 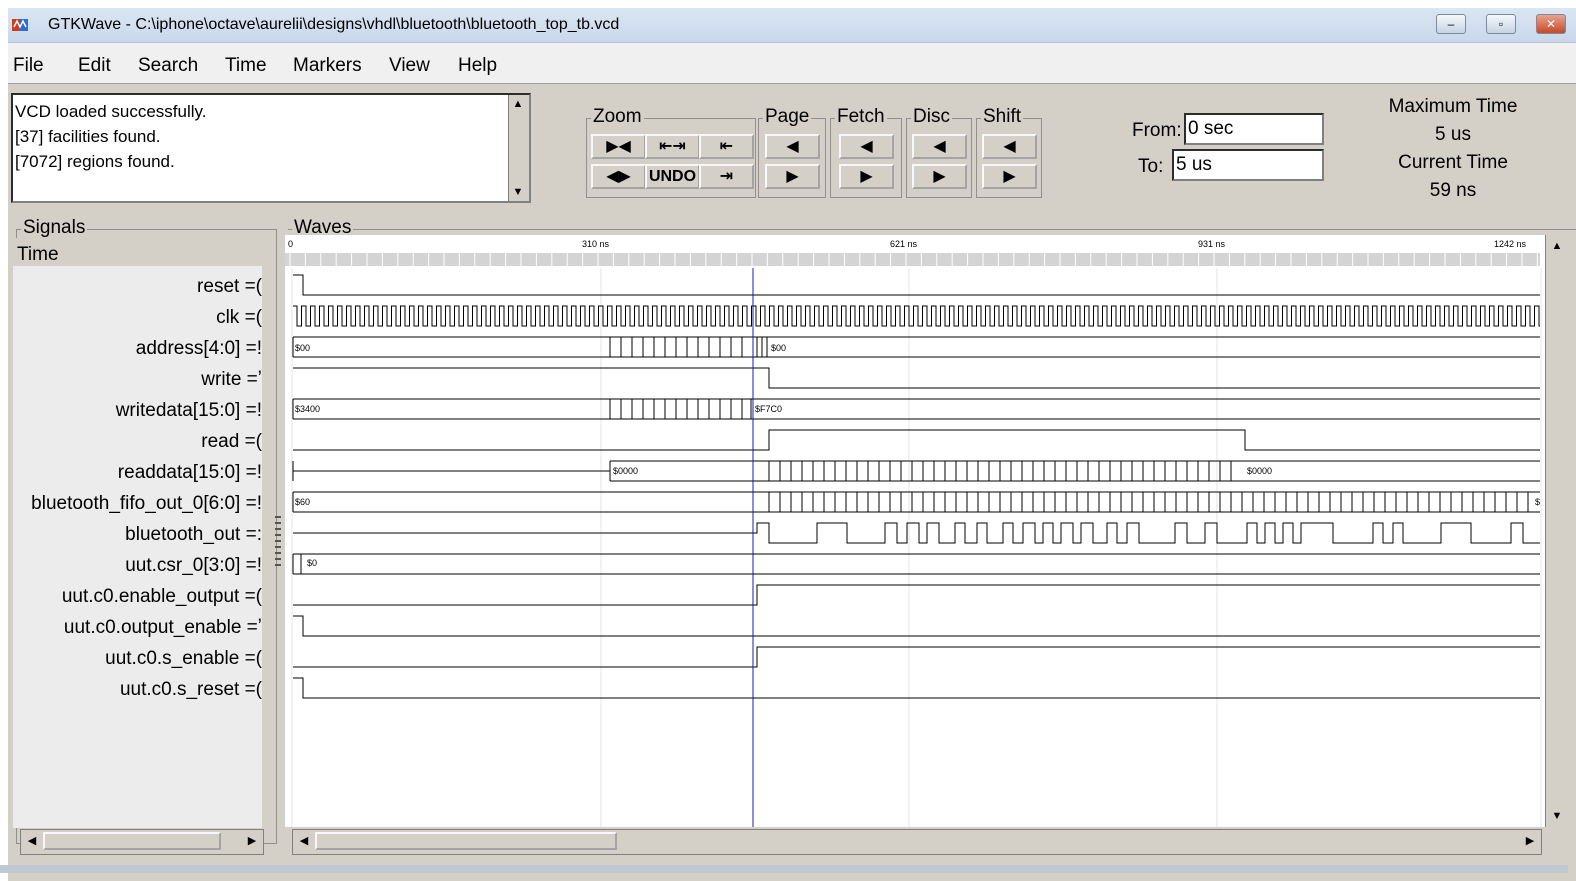 What do you see at coordinates (904, 244) in the screenshot?
I see `ruler-tick-label: 621 ns` at bounding box center [904, 244].